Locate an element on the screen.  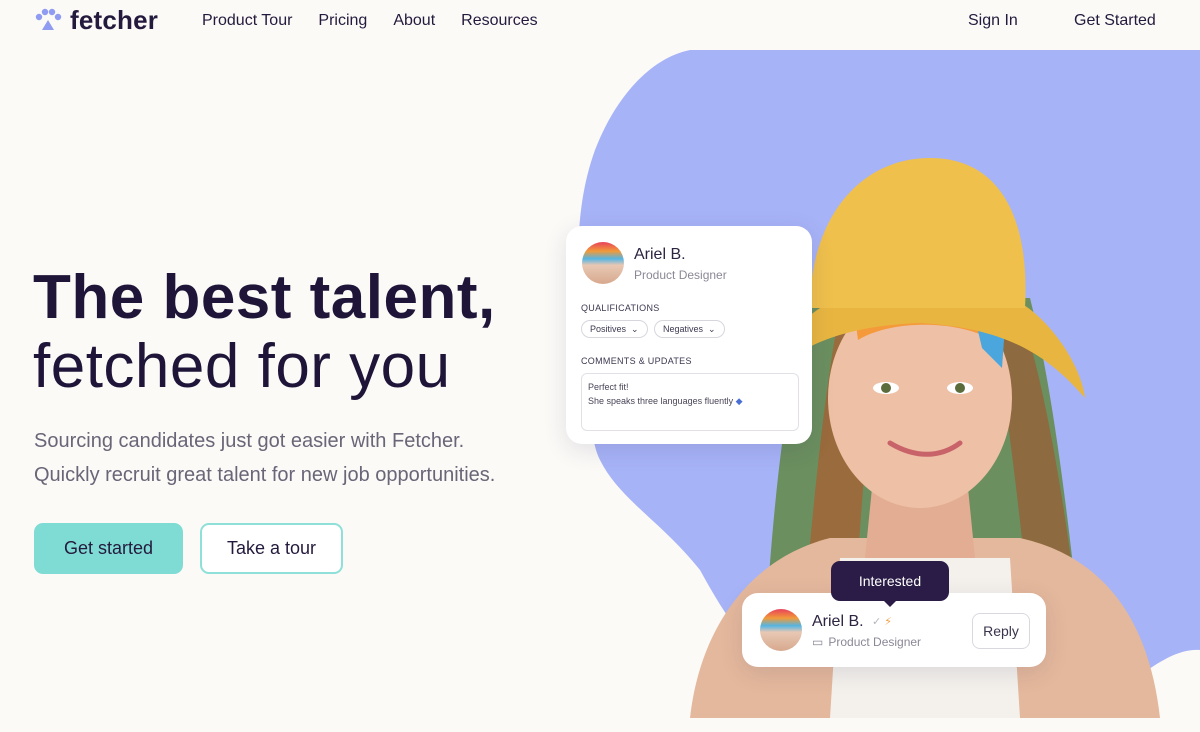
positives-dropdown: Positives ⌄ is located at coordinates (614, 329).